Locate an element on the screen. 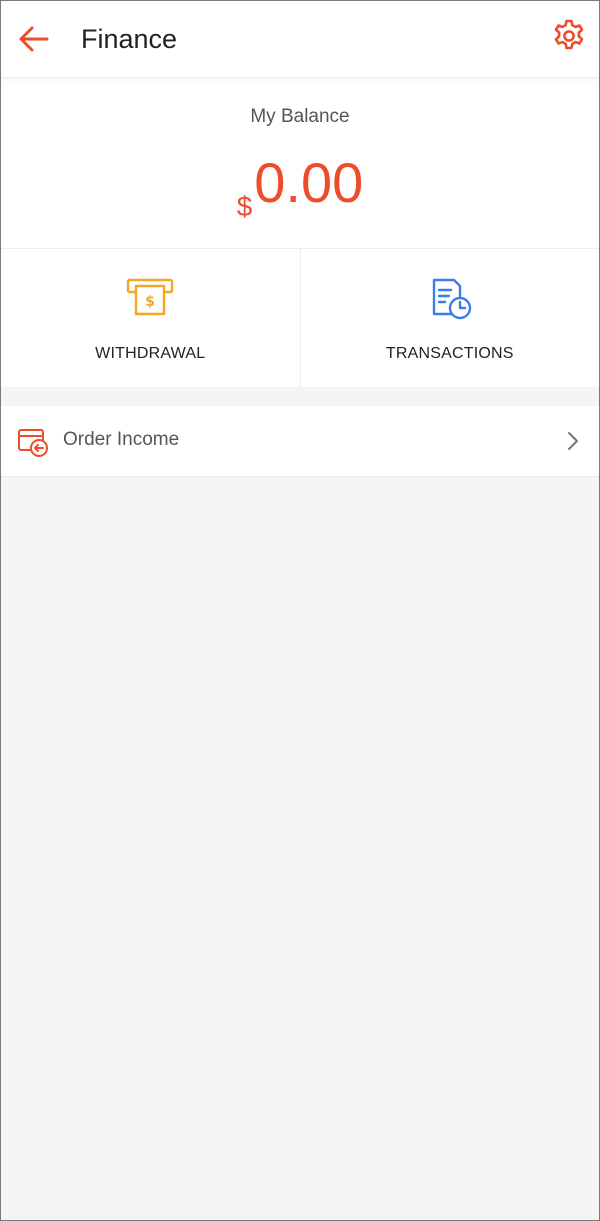  balance-card: My Balance $0.00 is located at coordinates (300, 162).